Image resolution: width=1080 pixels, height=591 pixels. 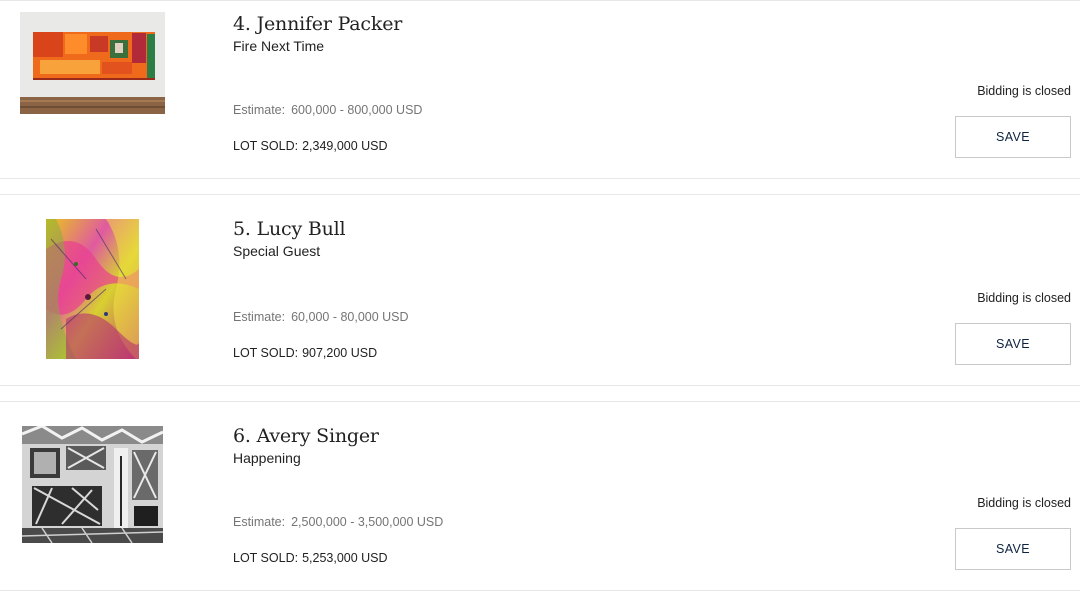 What do you see at coordinates (289, 229) in the screenshot?
I see `lot-title: 5. Lucy Bull` at bounding box center [289, 229].